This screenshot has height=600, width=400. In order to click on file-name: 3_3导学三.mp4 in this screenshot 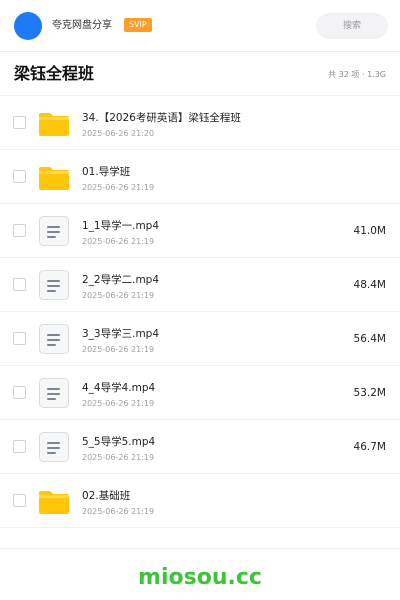, I will do `click(121, 334)`.